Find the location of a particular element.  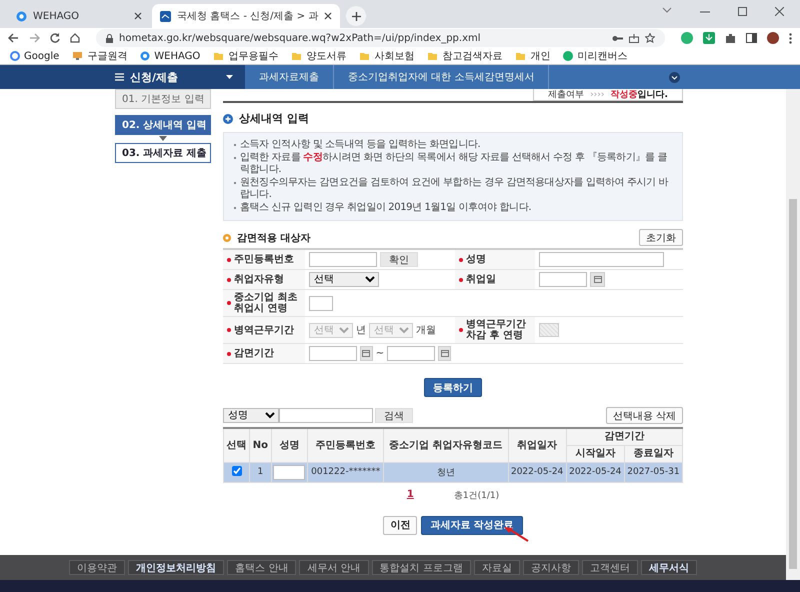

page-link: 1 is located at coordinates (410, 495).